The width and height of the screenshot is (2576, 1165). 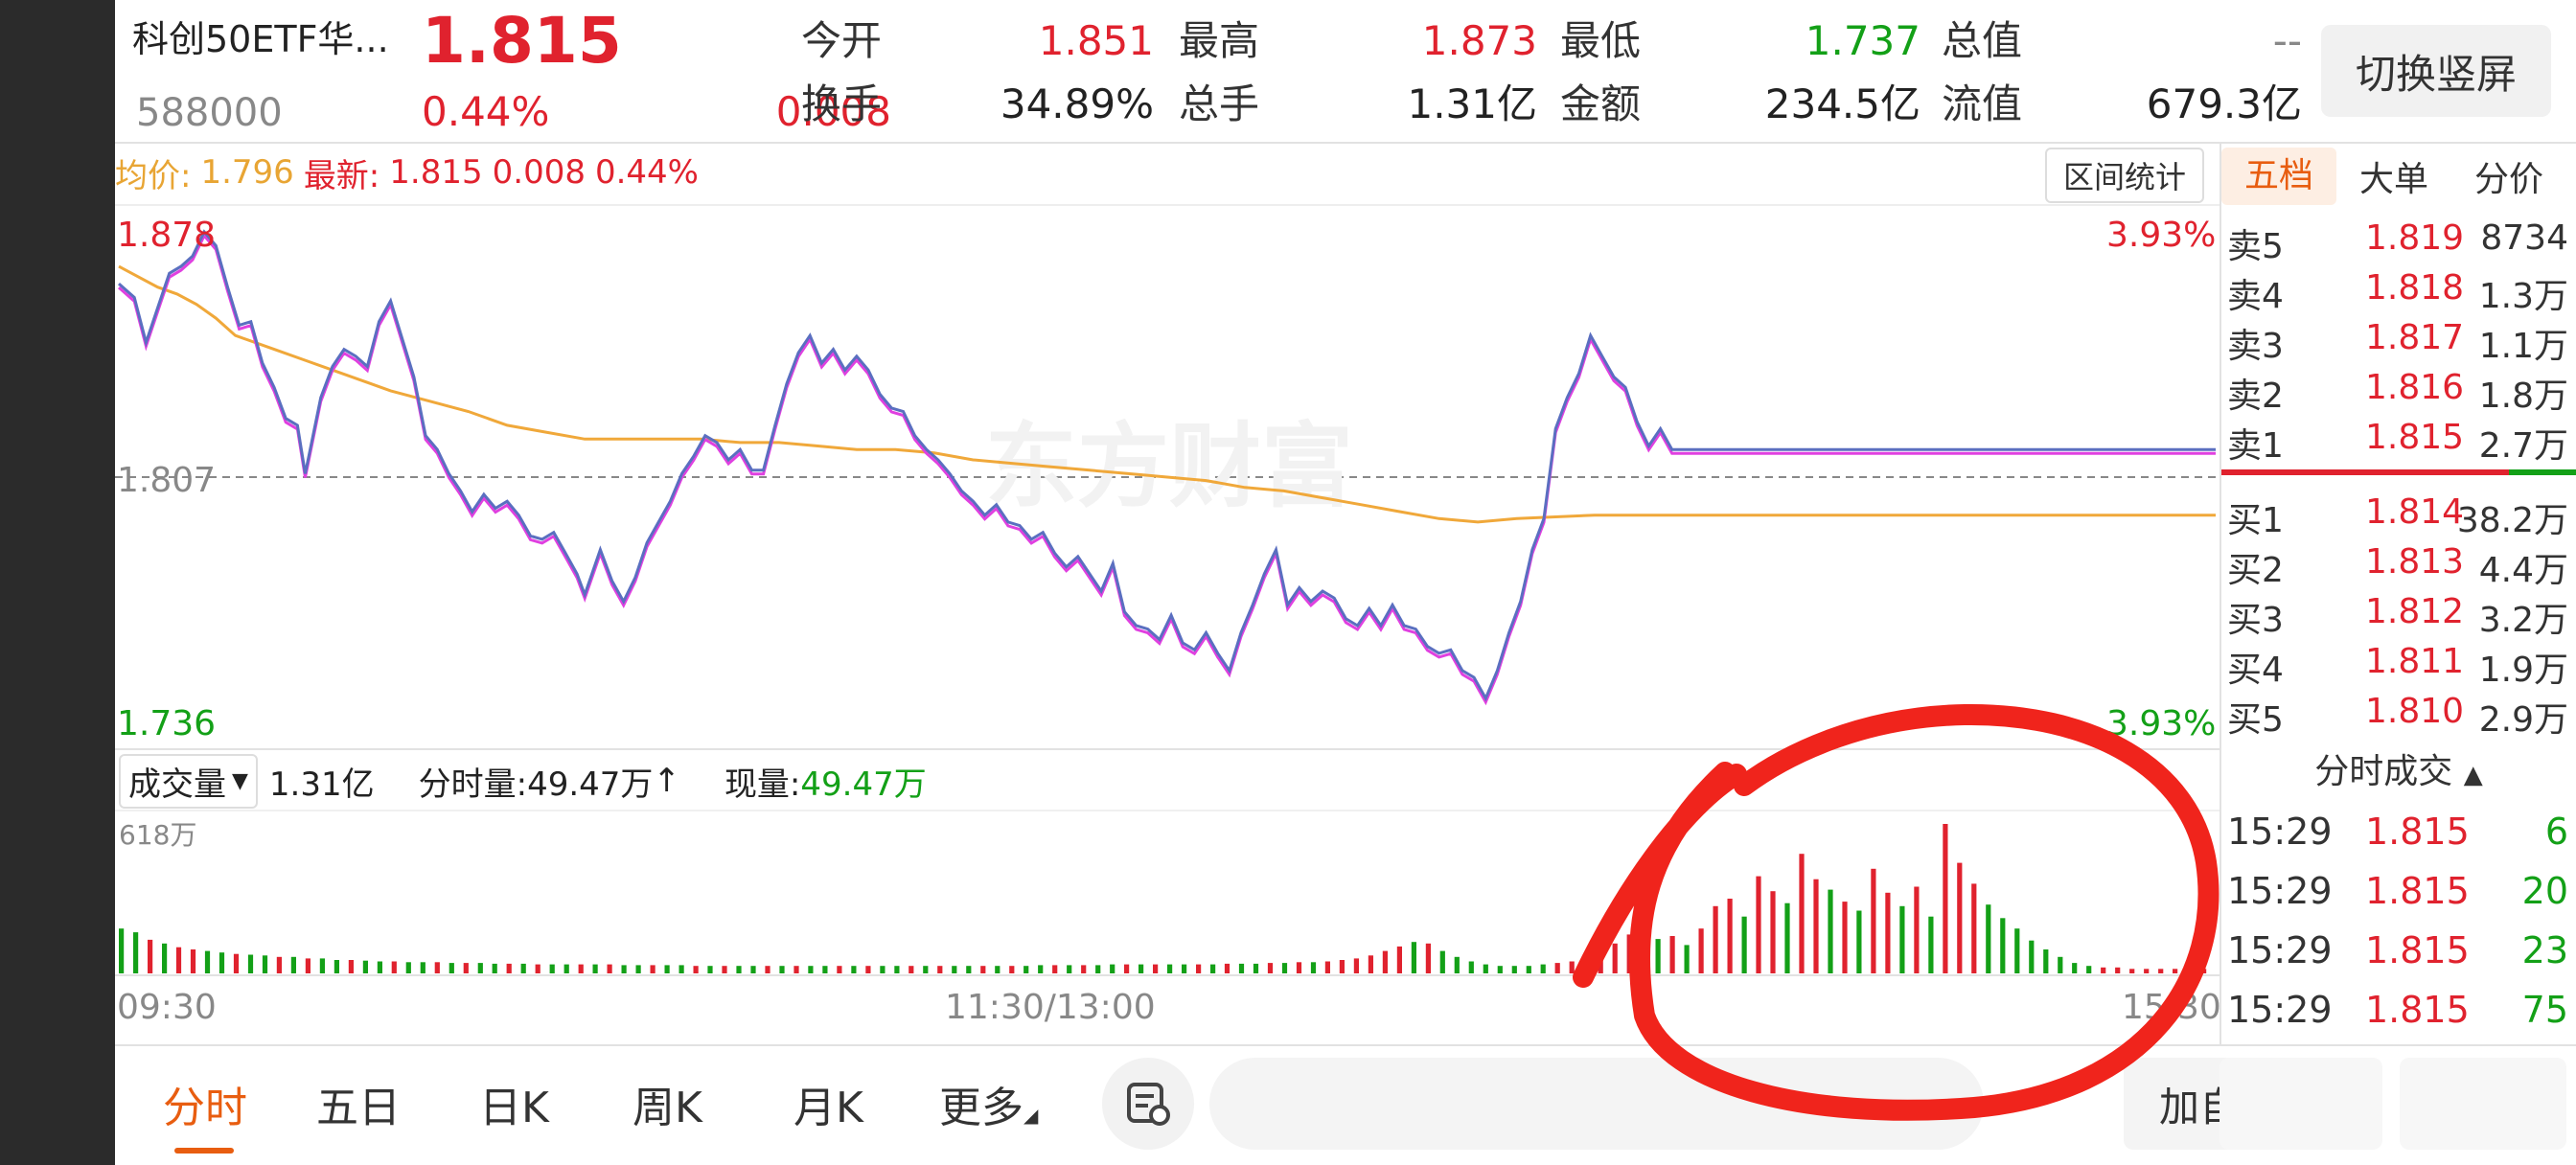 I want to click on more-action-button, so click(x=2483, y=1104).